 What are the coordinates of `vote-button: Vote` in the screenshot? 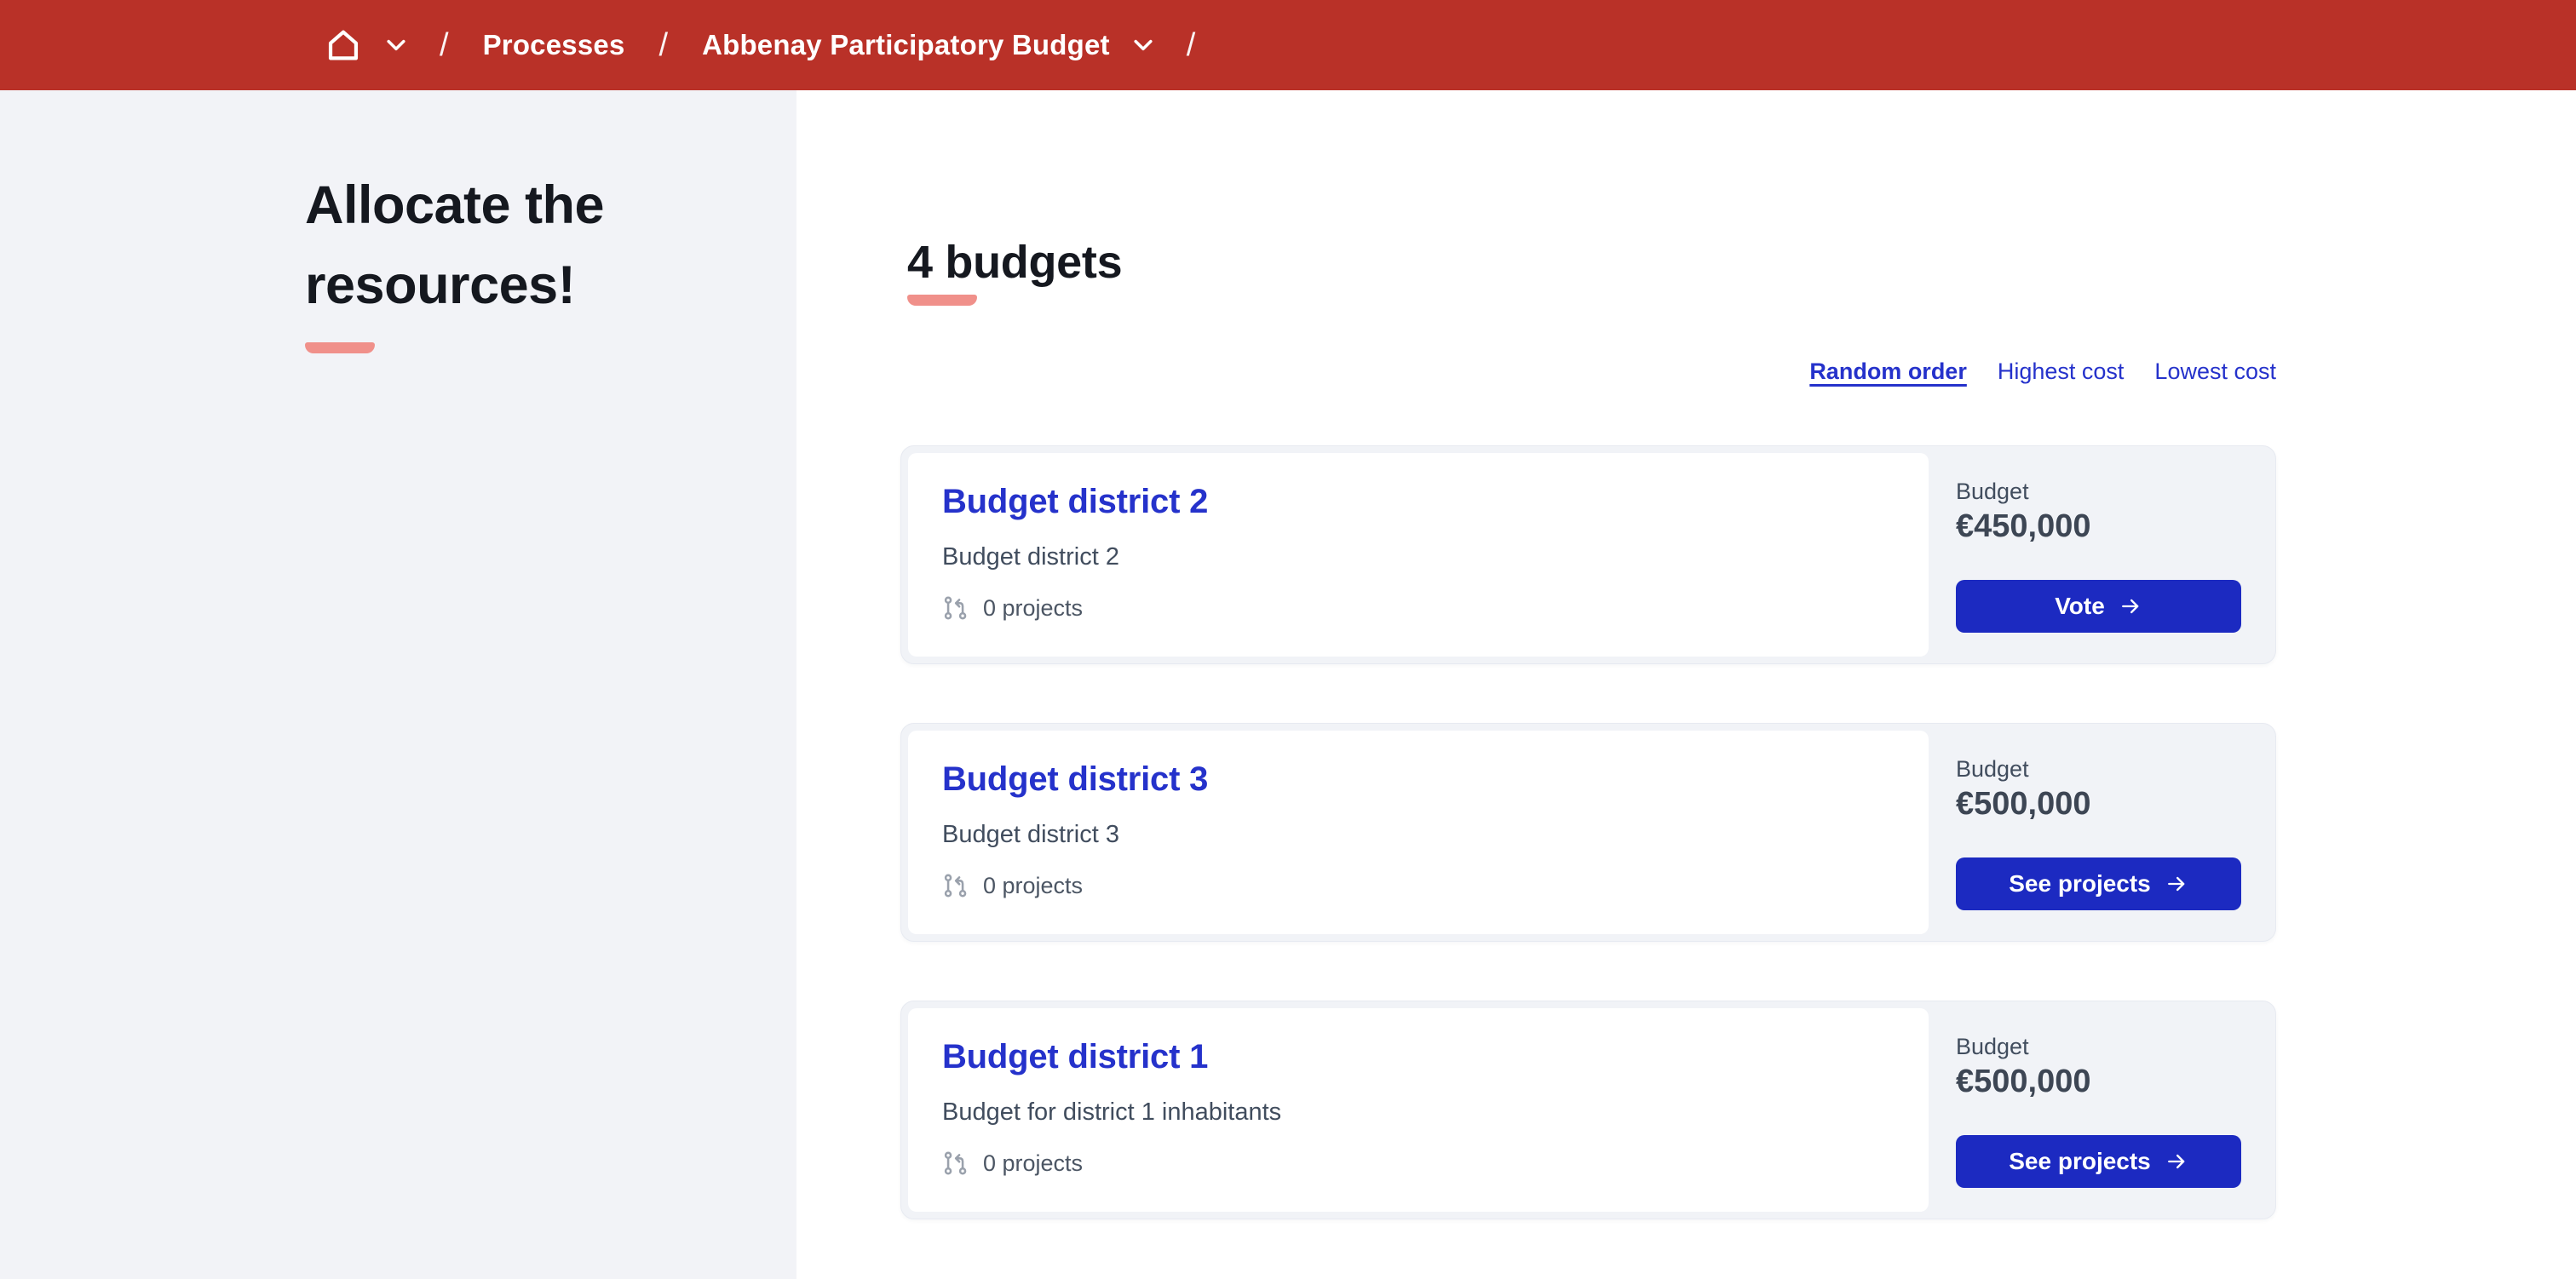 It's located at (2098, 606).